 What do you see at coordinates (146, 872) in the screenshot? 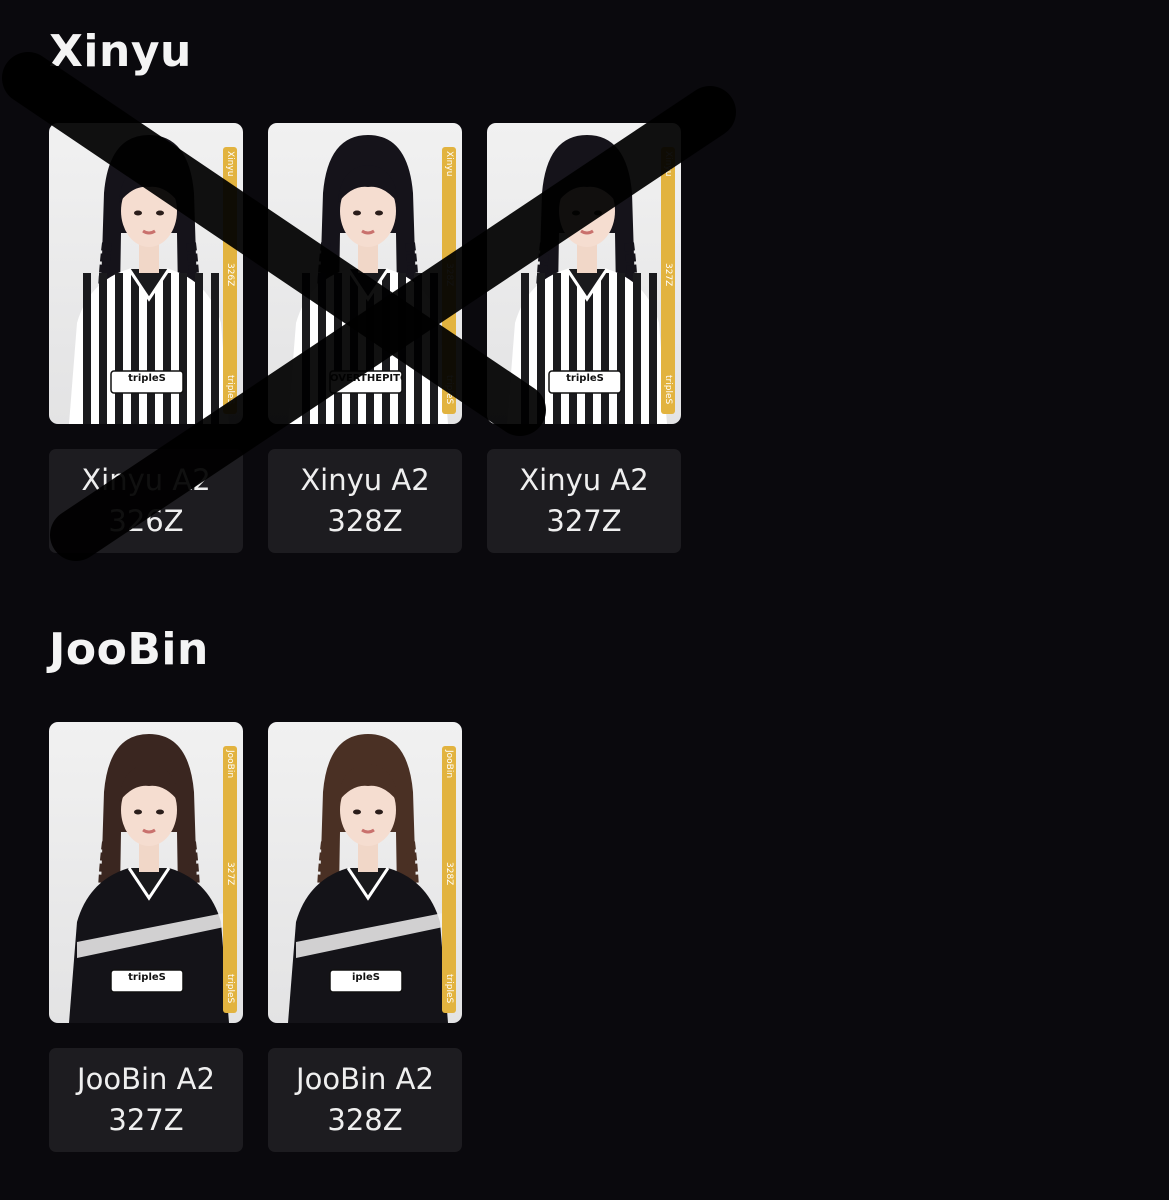
I see `objekt-photo: tripleS JooBin 327Z tripleS` at bounding box center [146, 872].